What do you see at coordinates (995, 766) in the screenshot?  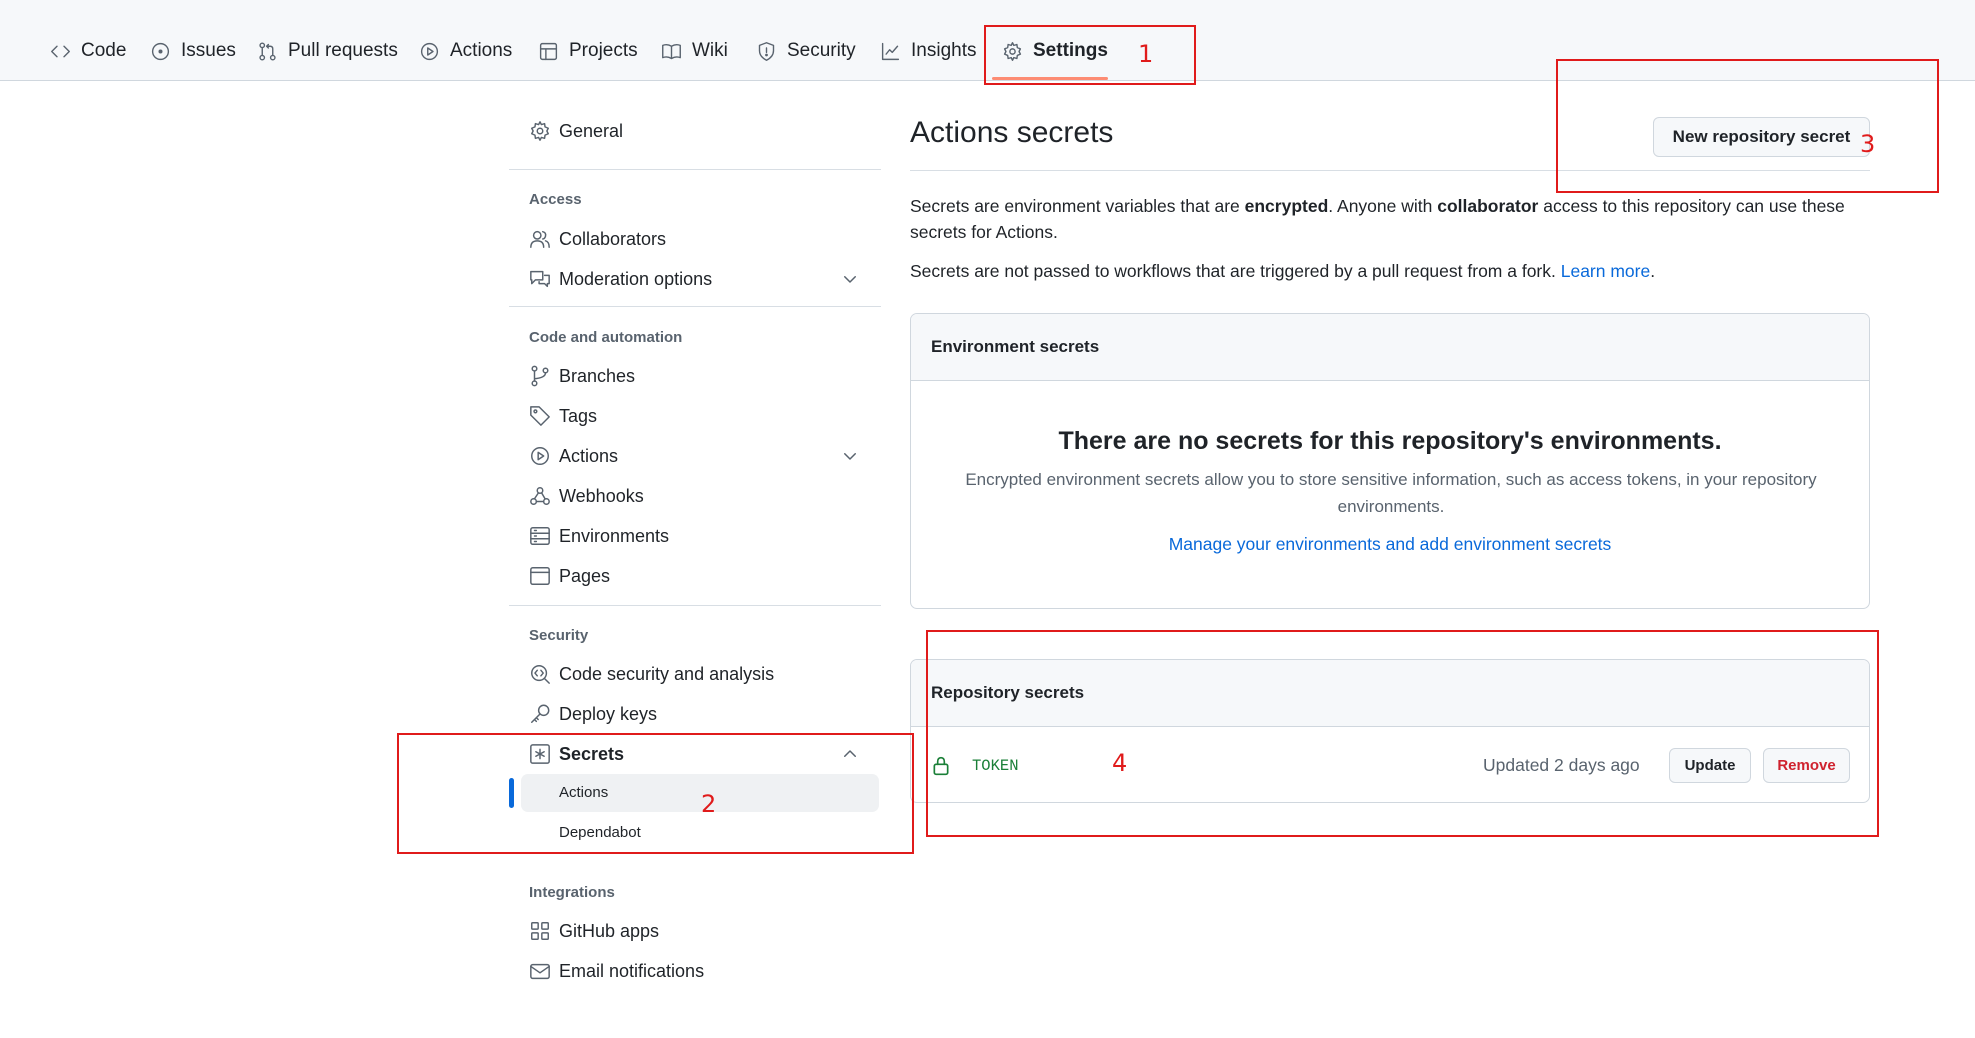 I see `secret-name: TOKEN` at bounding box center [995, 766].